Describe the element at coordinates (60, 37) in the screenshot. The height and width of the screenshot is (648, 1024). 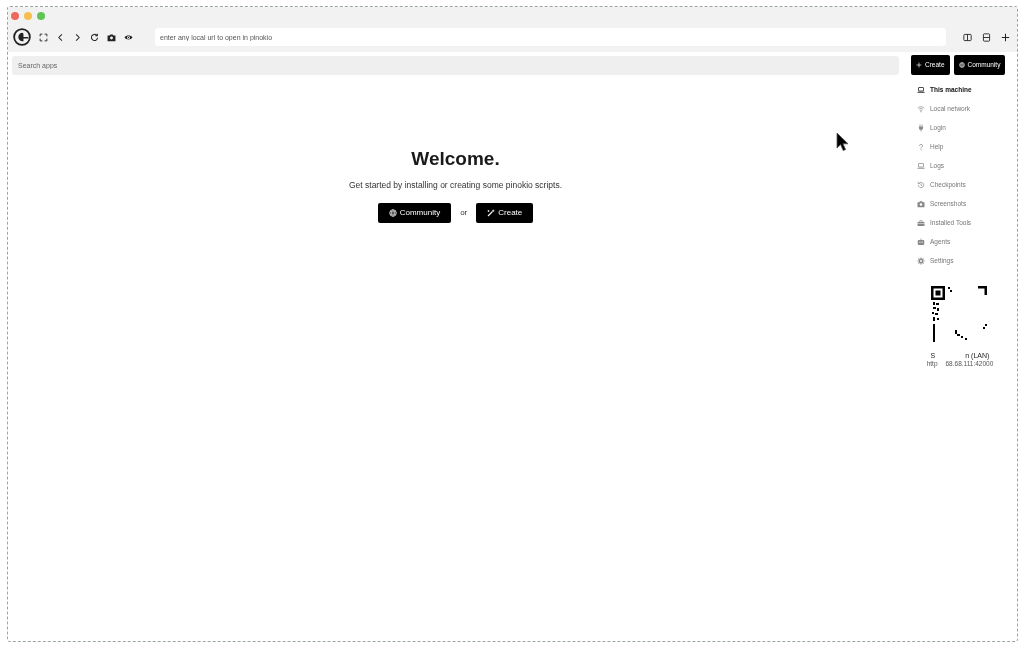
I see `back-icon` at that location.